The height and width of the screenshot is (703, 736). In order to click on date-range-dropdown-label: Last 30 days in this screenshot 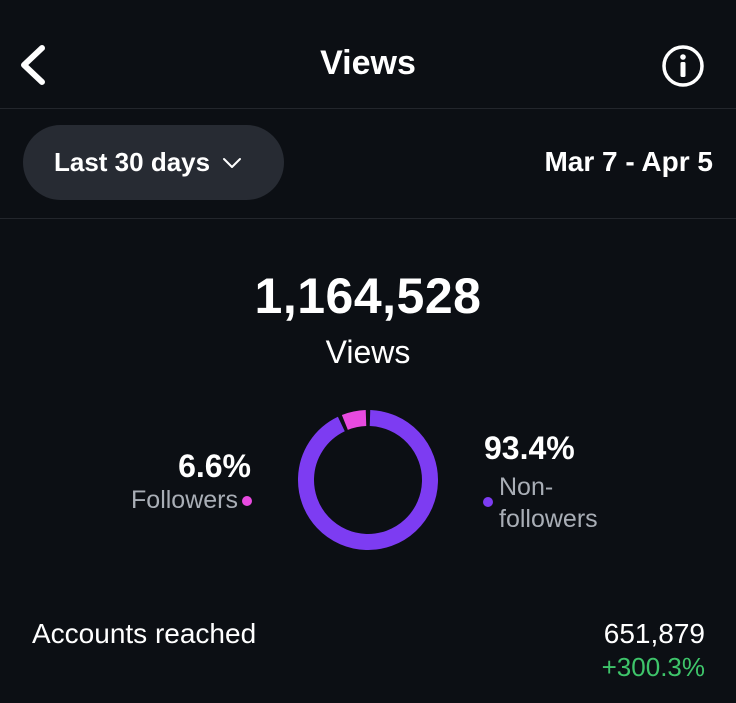, I will do `click(132, 162)`.